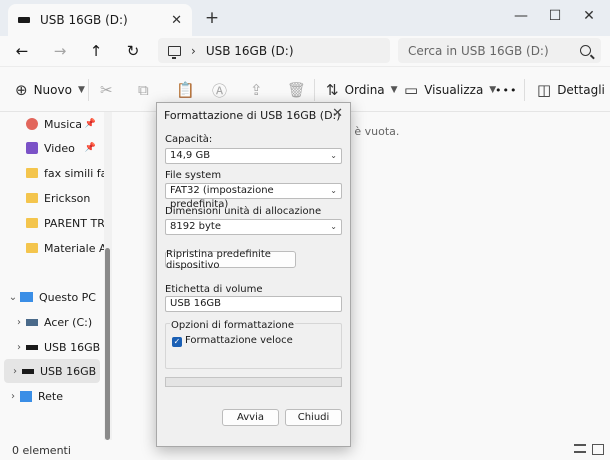 This screenshot has height=460, width=610. I want to click on up-button: ↑, so click(96, 51).